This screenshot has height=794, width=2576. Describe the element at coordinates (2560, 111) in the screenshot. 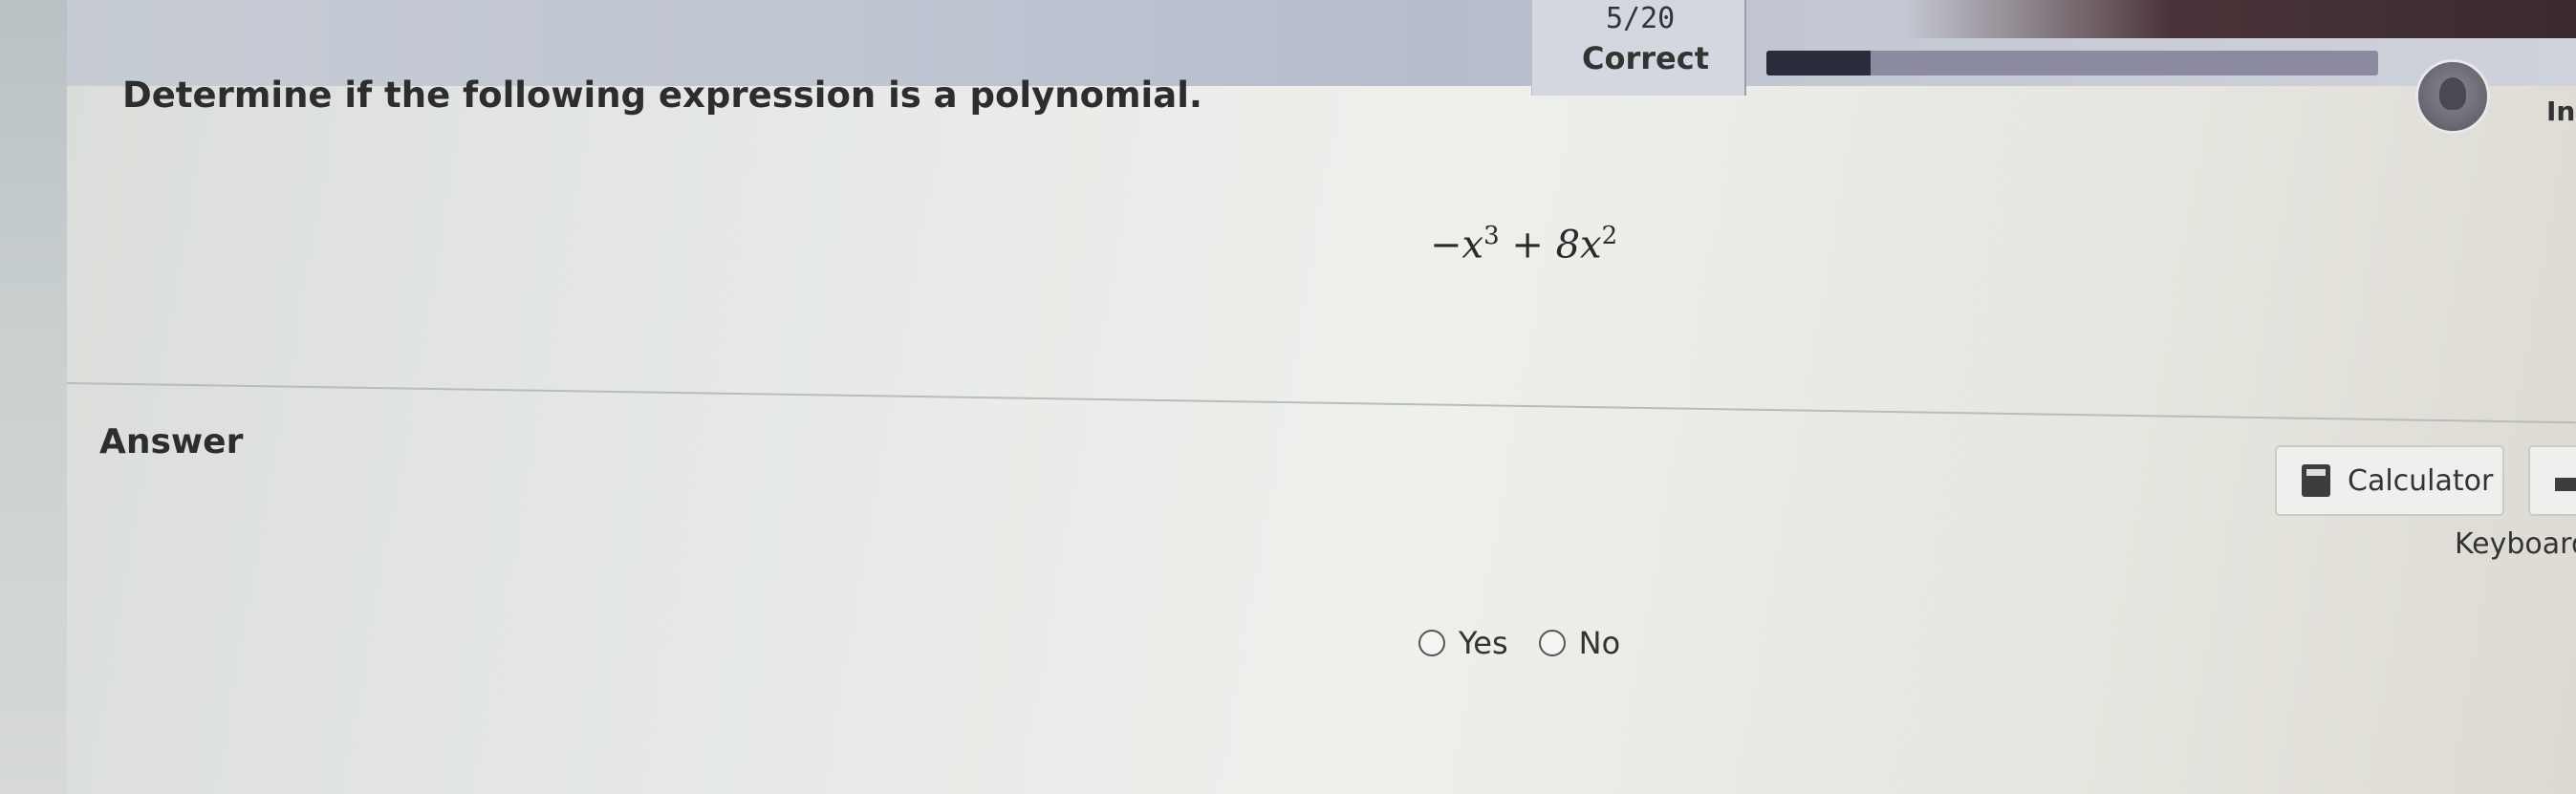

I see `header-truncated-label: In` at that location.